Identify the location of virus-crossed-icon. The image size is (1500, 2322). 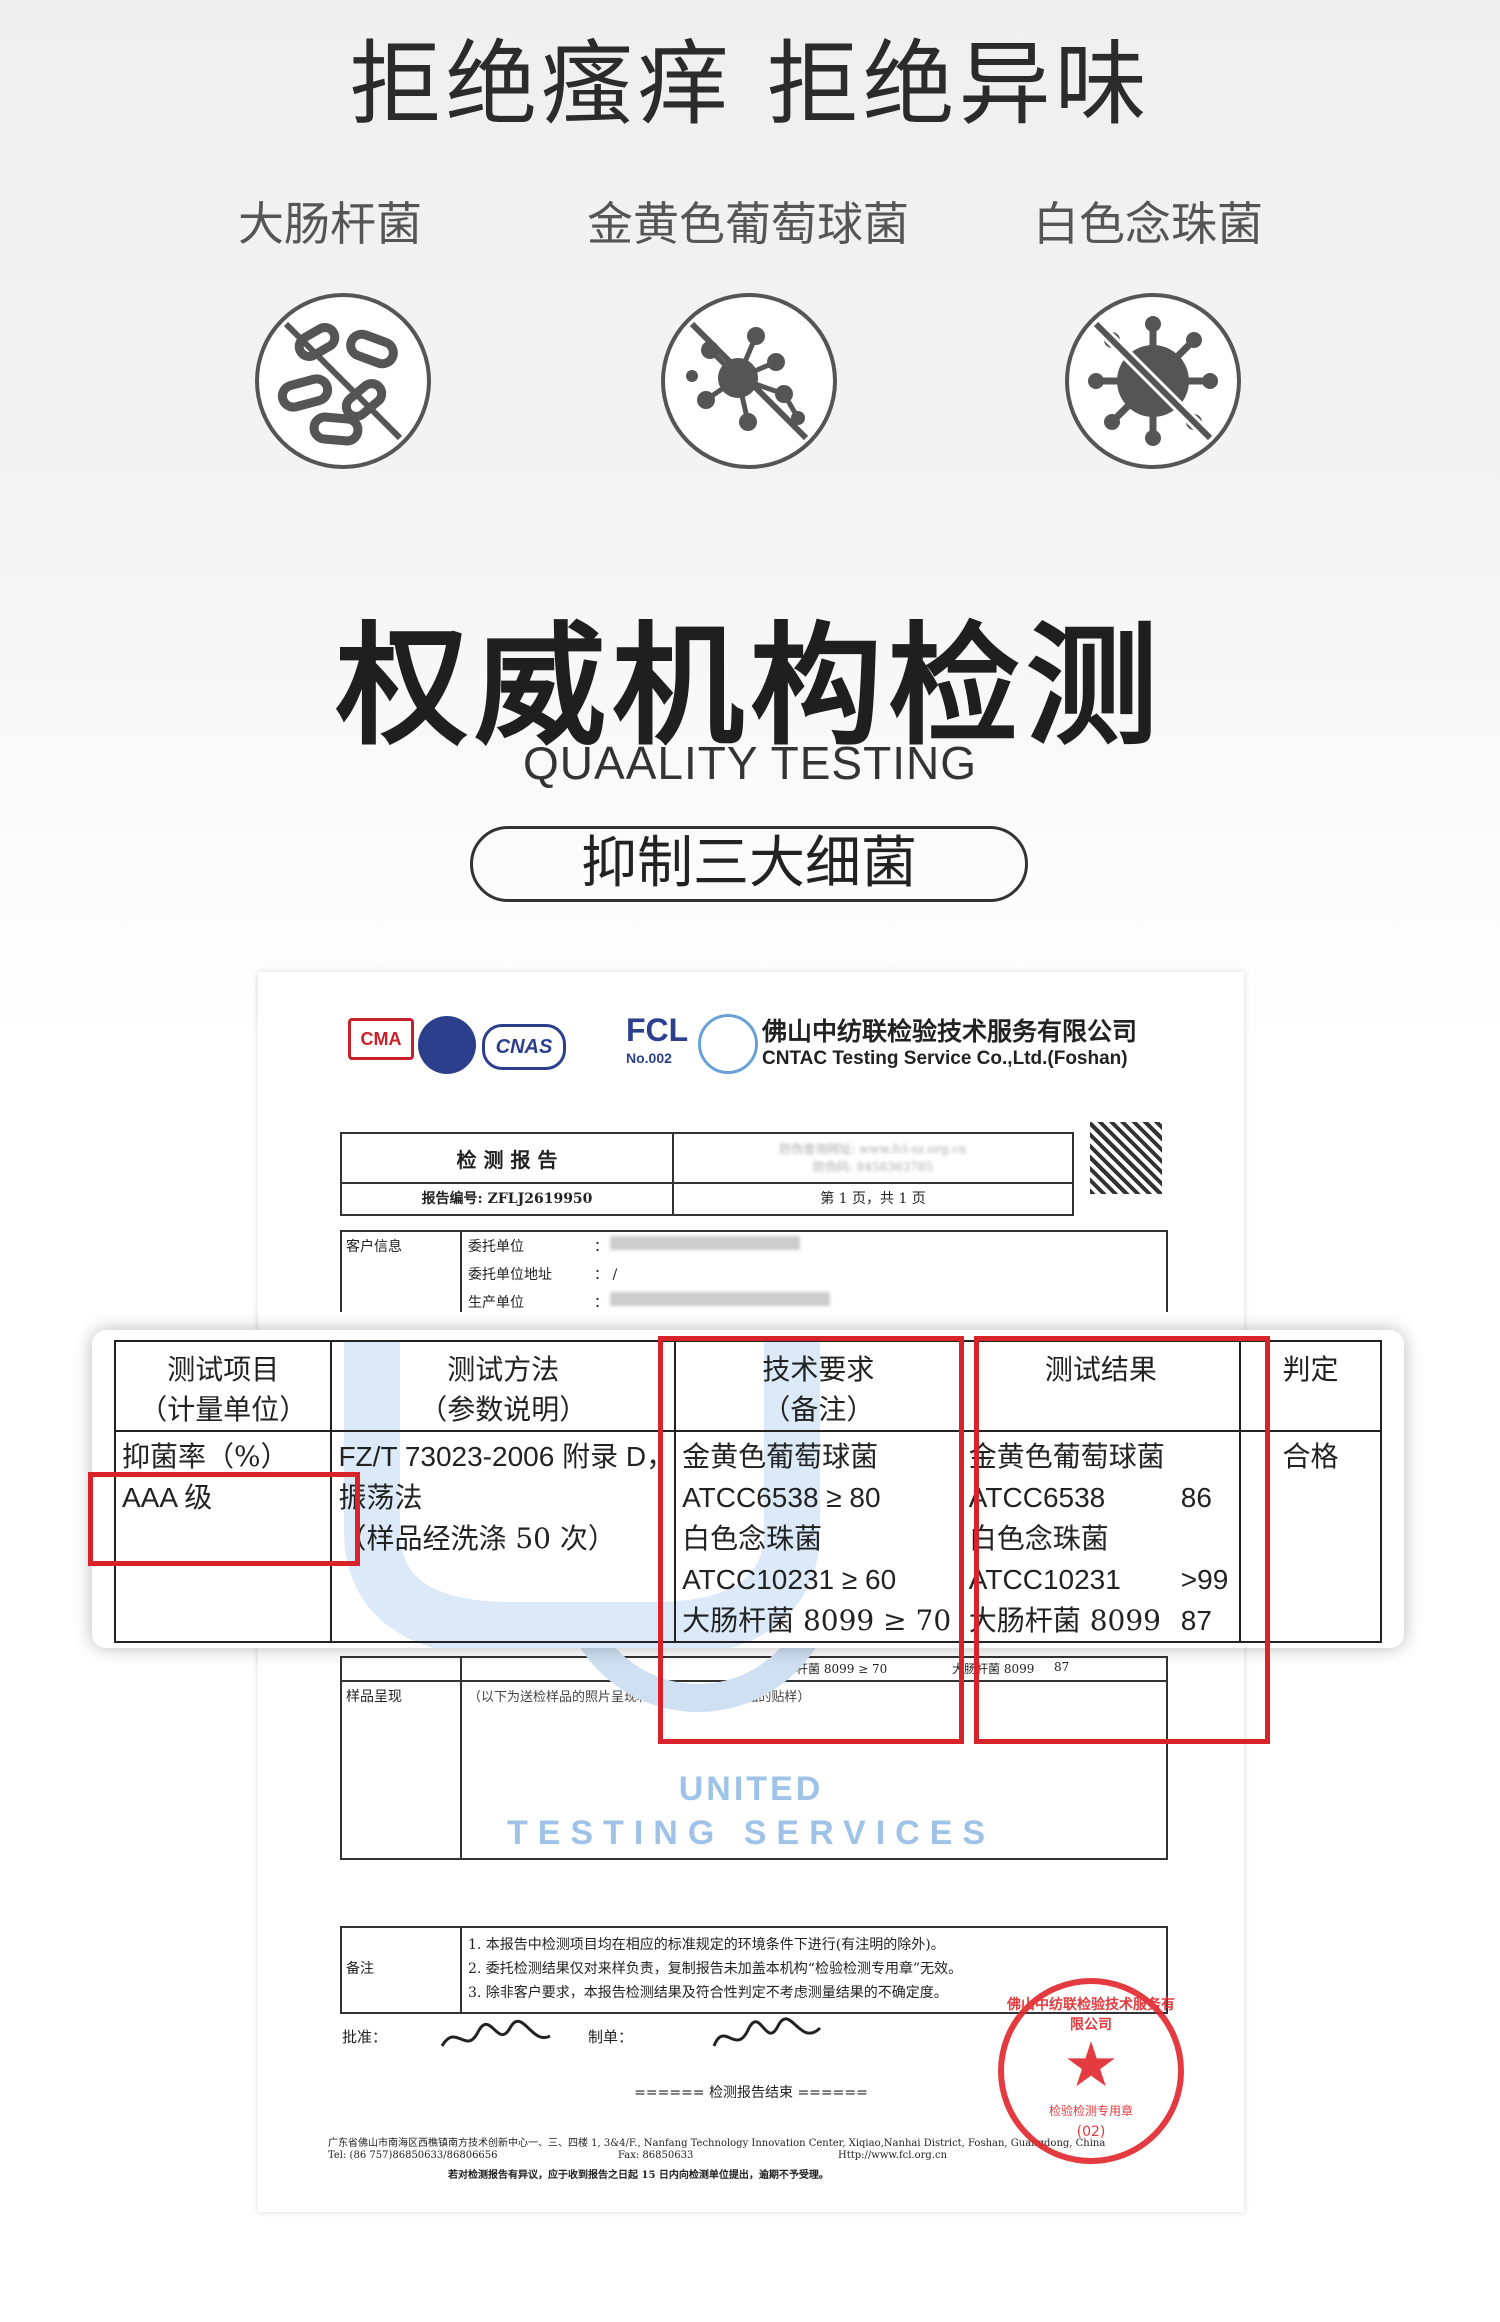
(1153, 381).